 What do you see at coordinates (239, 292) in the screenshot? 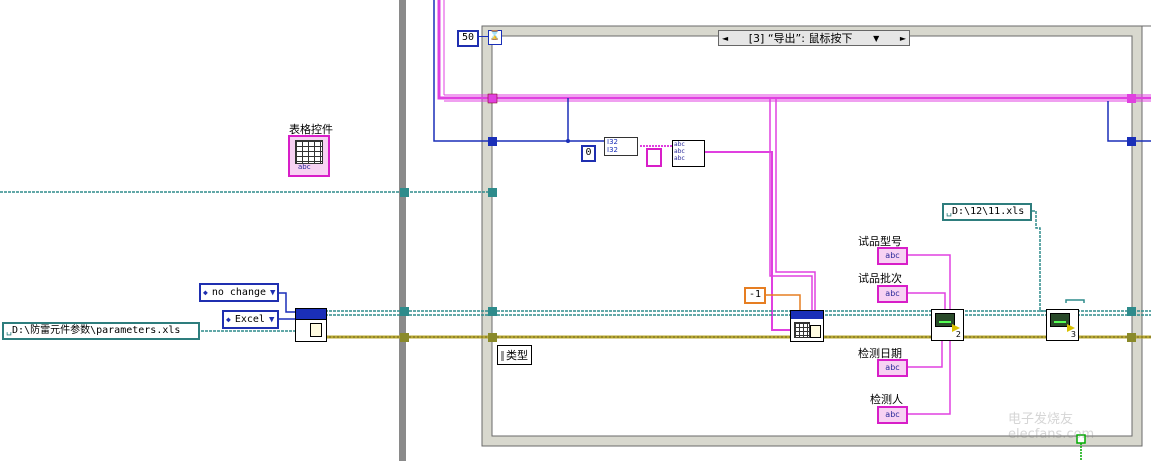
I see `file-mode-ring-constant: ◆ no change ▼` at bounding box center [239, 292].